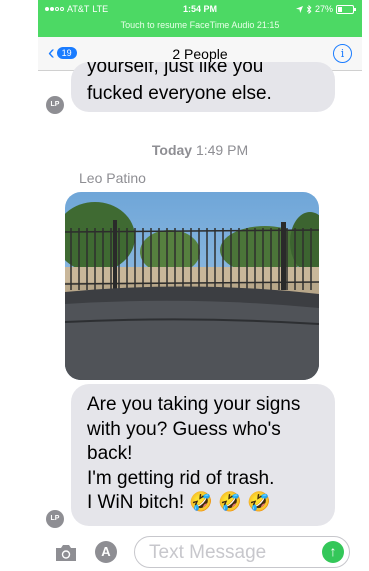 The height and width of the screenshot is (571, 369). What do you see at coordinates (309, 9) in the screenshot?
I see `bluetooth-icon` at bounding box center [309, 9].